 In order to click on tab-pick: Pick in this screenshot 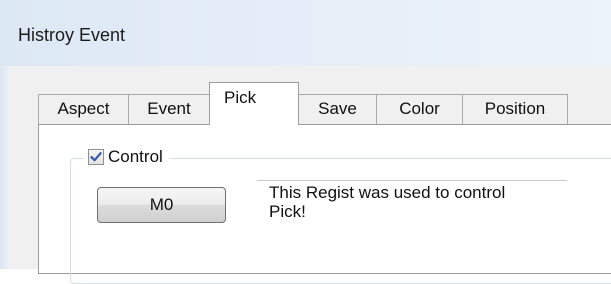, I will do `click(254, 103)`.